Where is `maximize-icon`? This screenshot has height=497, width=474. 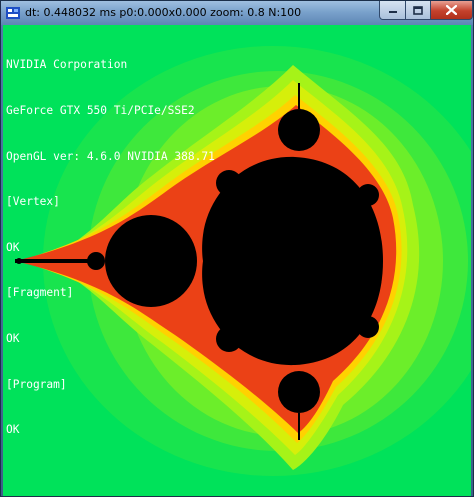 maximize-icon is located at coordinates (418, 10).